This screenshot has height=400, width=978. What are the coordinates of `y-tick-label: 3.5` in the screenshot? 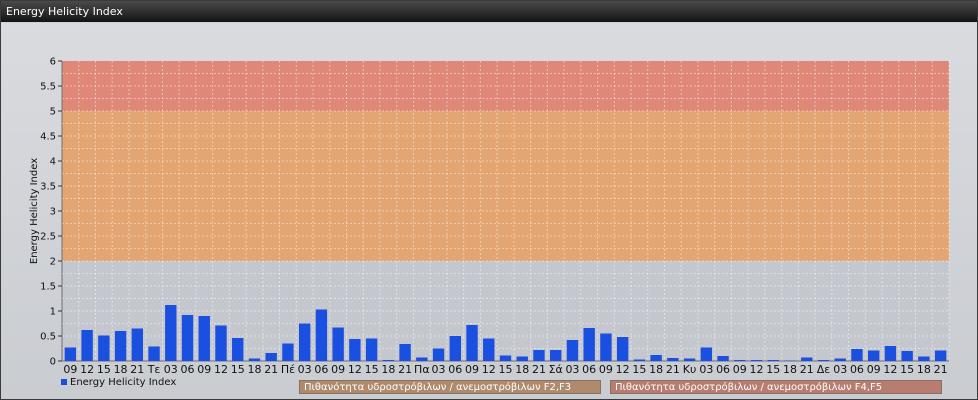 It's located at (48, 187).